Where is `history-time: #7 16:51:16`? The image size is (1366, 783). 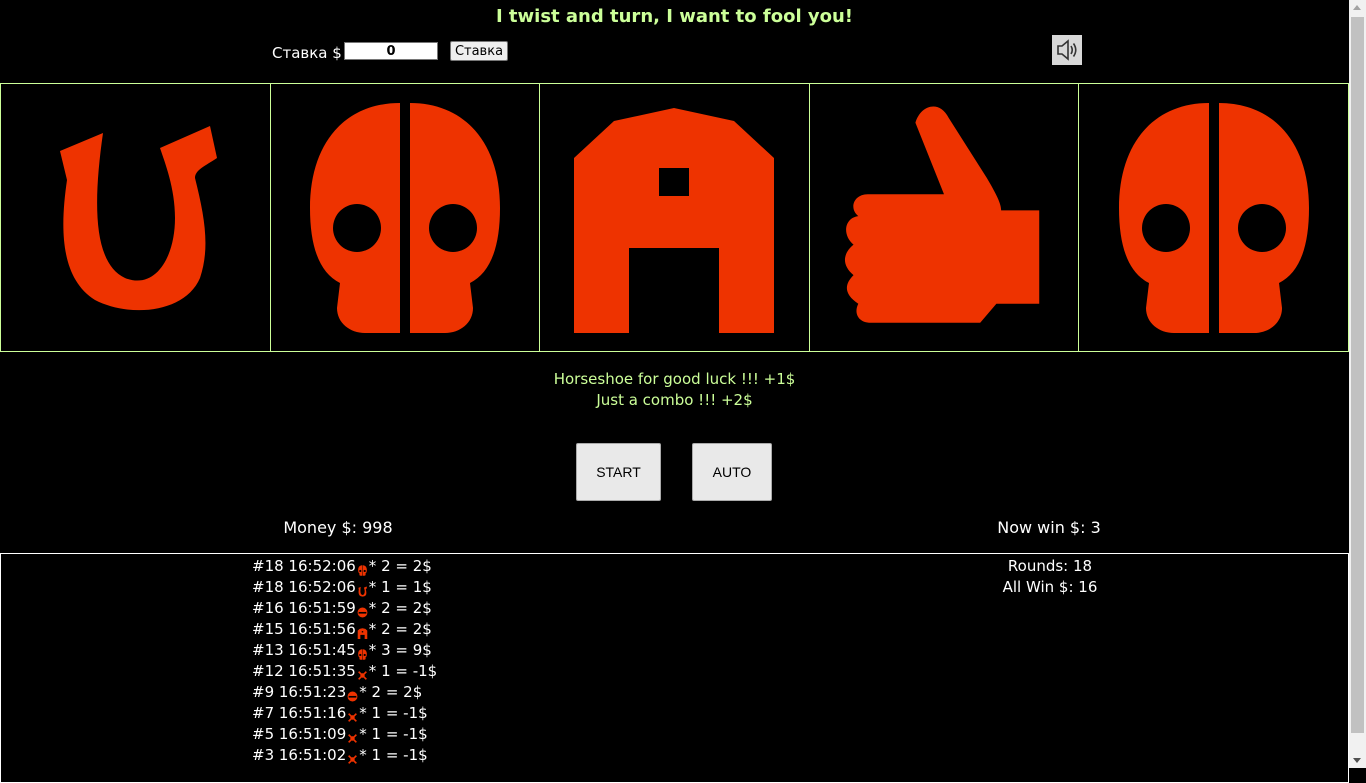
history-time: #7 16:51:16 is located at coordinates (299, 713).